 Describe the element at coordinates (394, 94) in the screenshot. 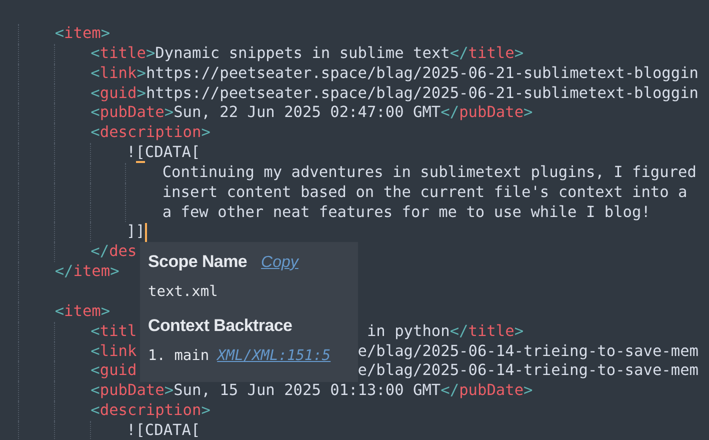

I see `code-line: <guid>https://peetseater.space/blag/2025-06-21-sublimetext-bloggin` at that location.